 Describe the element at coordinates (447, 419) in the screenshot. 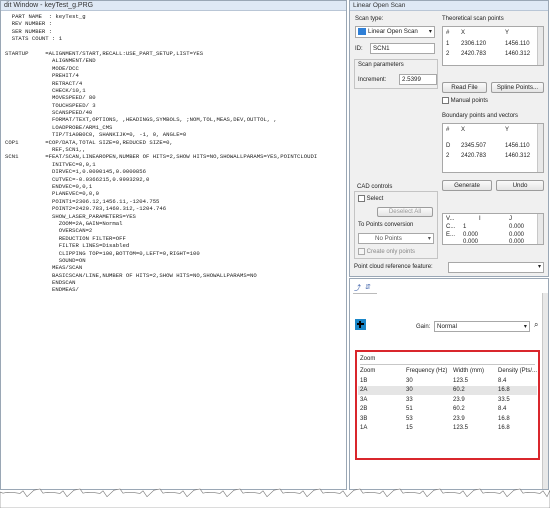

I see `zoom-table-row: 3B 53 23.9 16.8` at that location.